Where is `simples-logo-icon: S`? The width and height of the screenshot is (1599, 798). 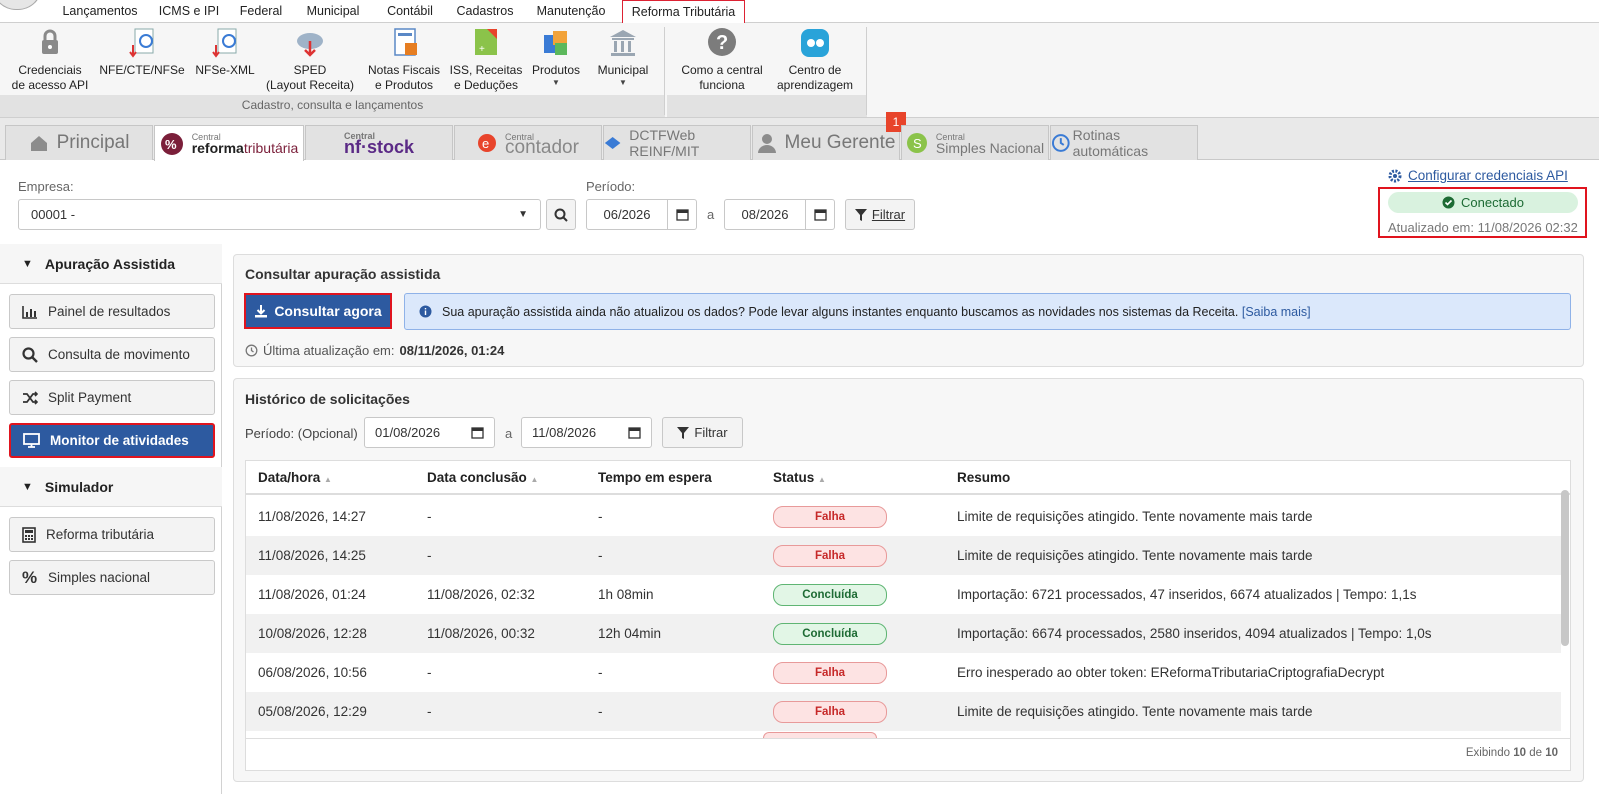
simples-logo-icon: S is located at coordinates (916, 143).